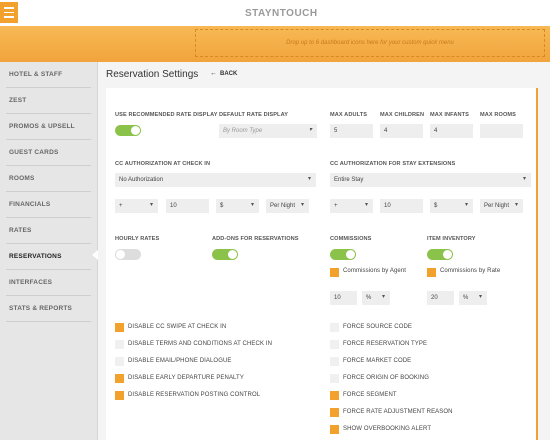 The image size is (550, 440). Describe the element at coordinates (440, 254) in the screenshot. I see `item-inventory-toggle` at that location.